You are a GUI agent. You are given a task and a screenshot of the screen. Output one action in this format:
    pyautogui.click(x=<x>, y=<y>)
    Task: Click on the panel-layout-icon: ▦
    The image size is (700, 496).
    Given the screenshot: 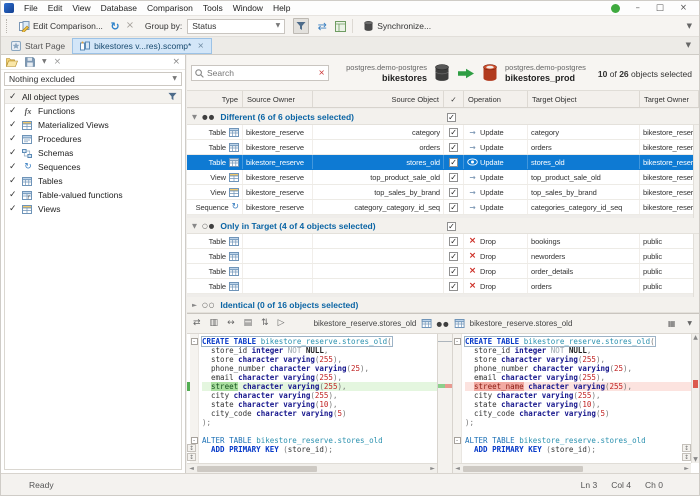 What is the action you would take?
    pyautogui.click(x=672, y=323)
    